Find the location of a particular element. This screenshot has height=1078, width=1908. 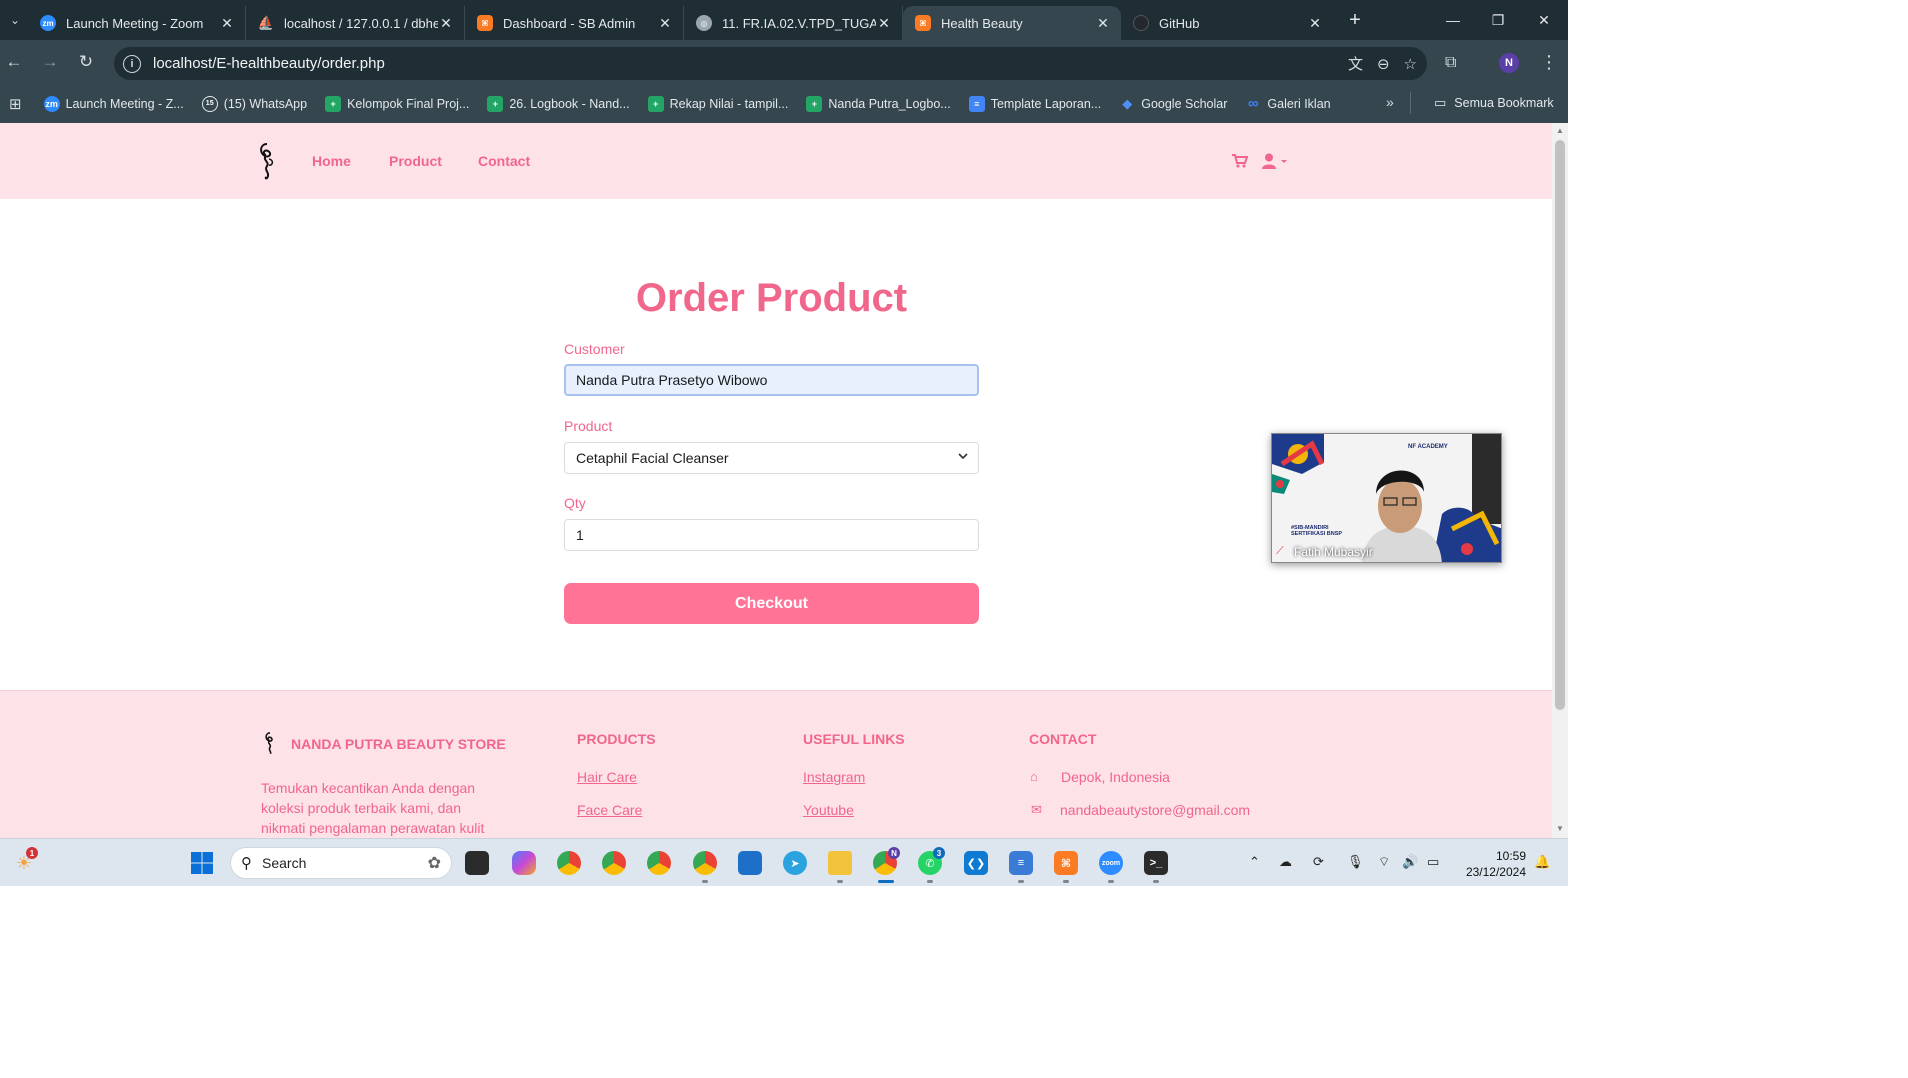

profile-avatar: N is located at coordinates (1509, 63).